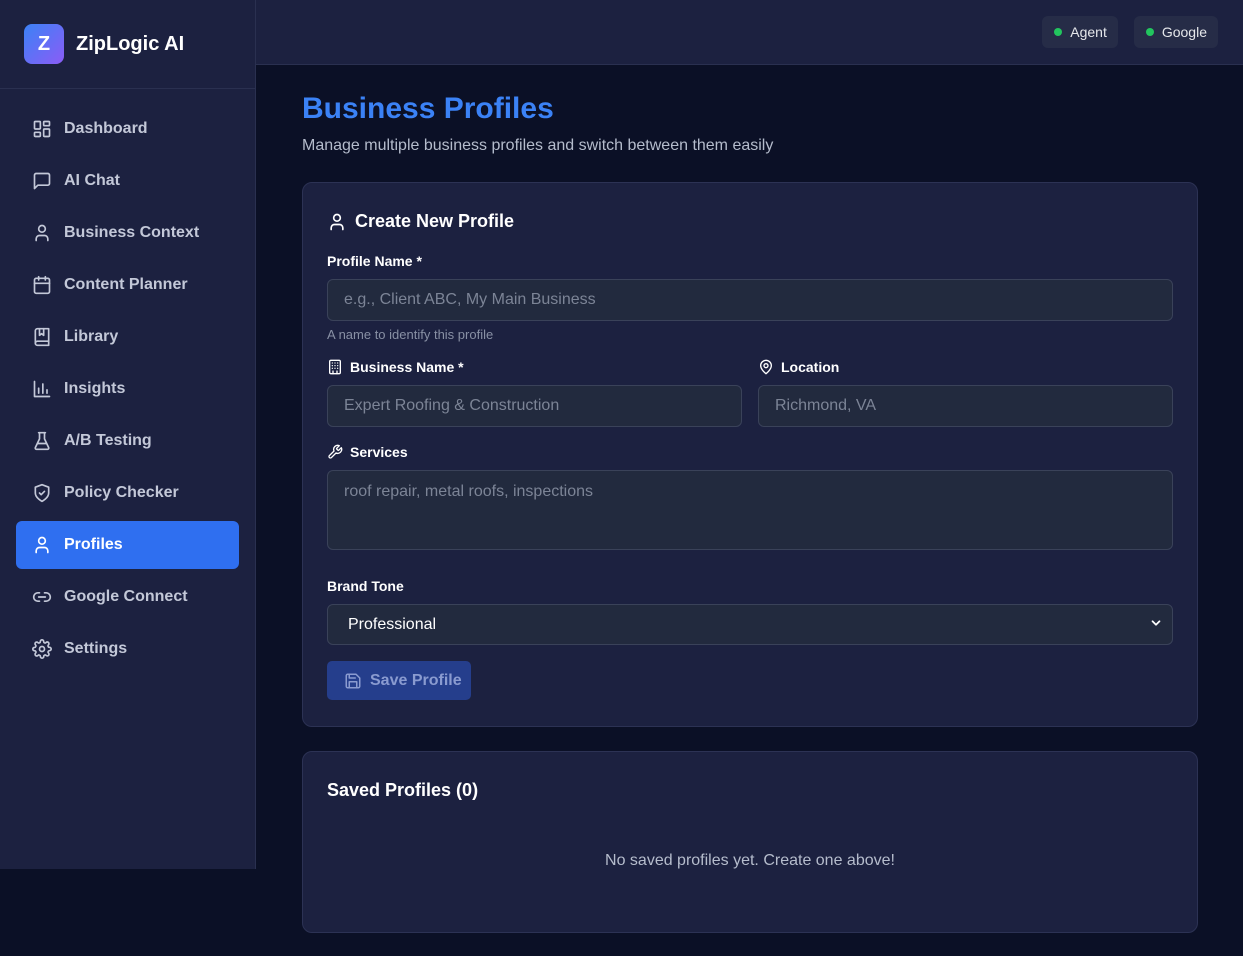  What do you see at coordinates (365, 586) in the screenshot?
I see `brand-tone-label: Brand Tone` at bounding box center [365, 586].